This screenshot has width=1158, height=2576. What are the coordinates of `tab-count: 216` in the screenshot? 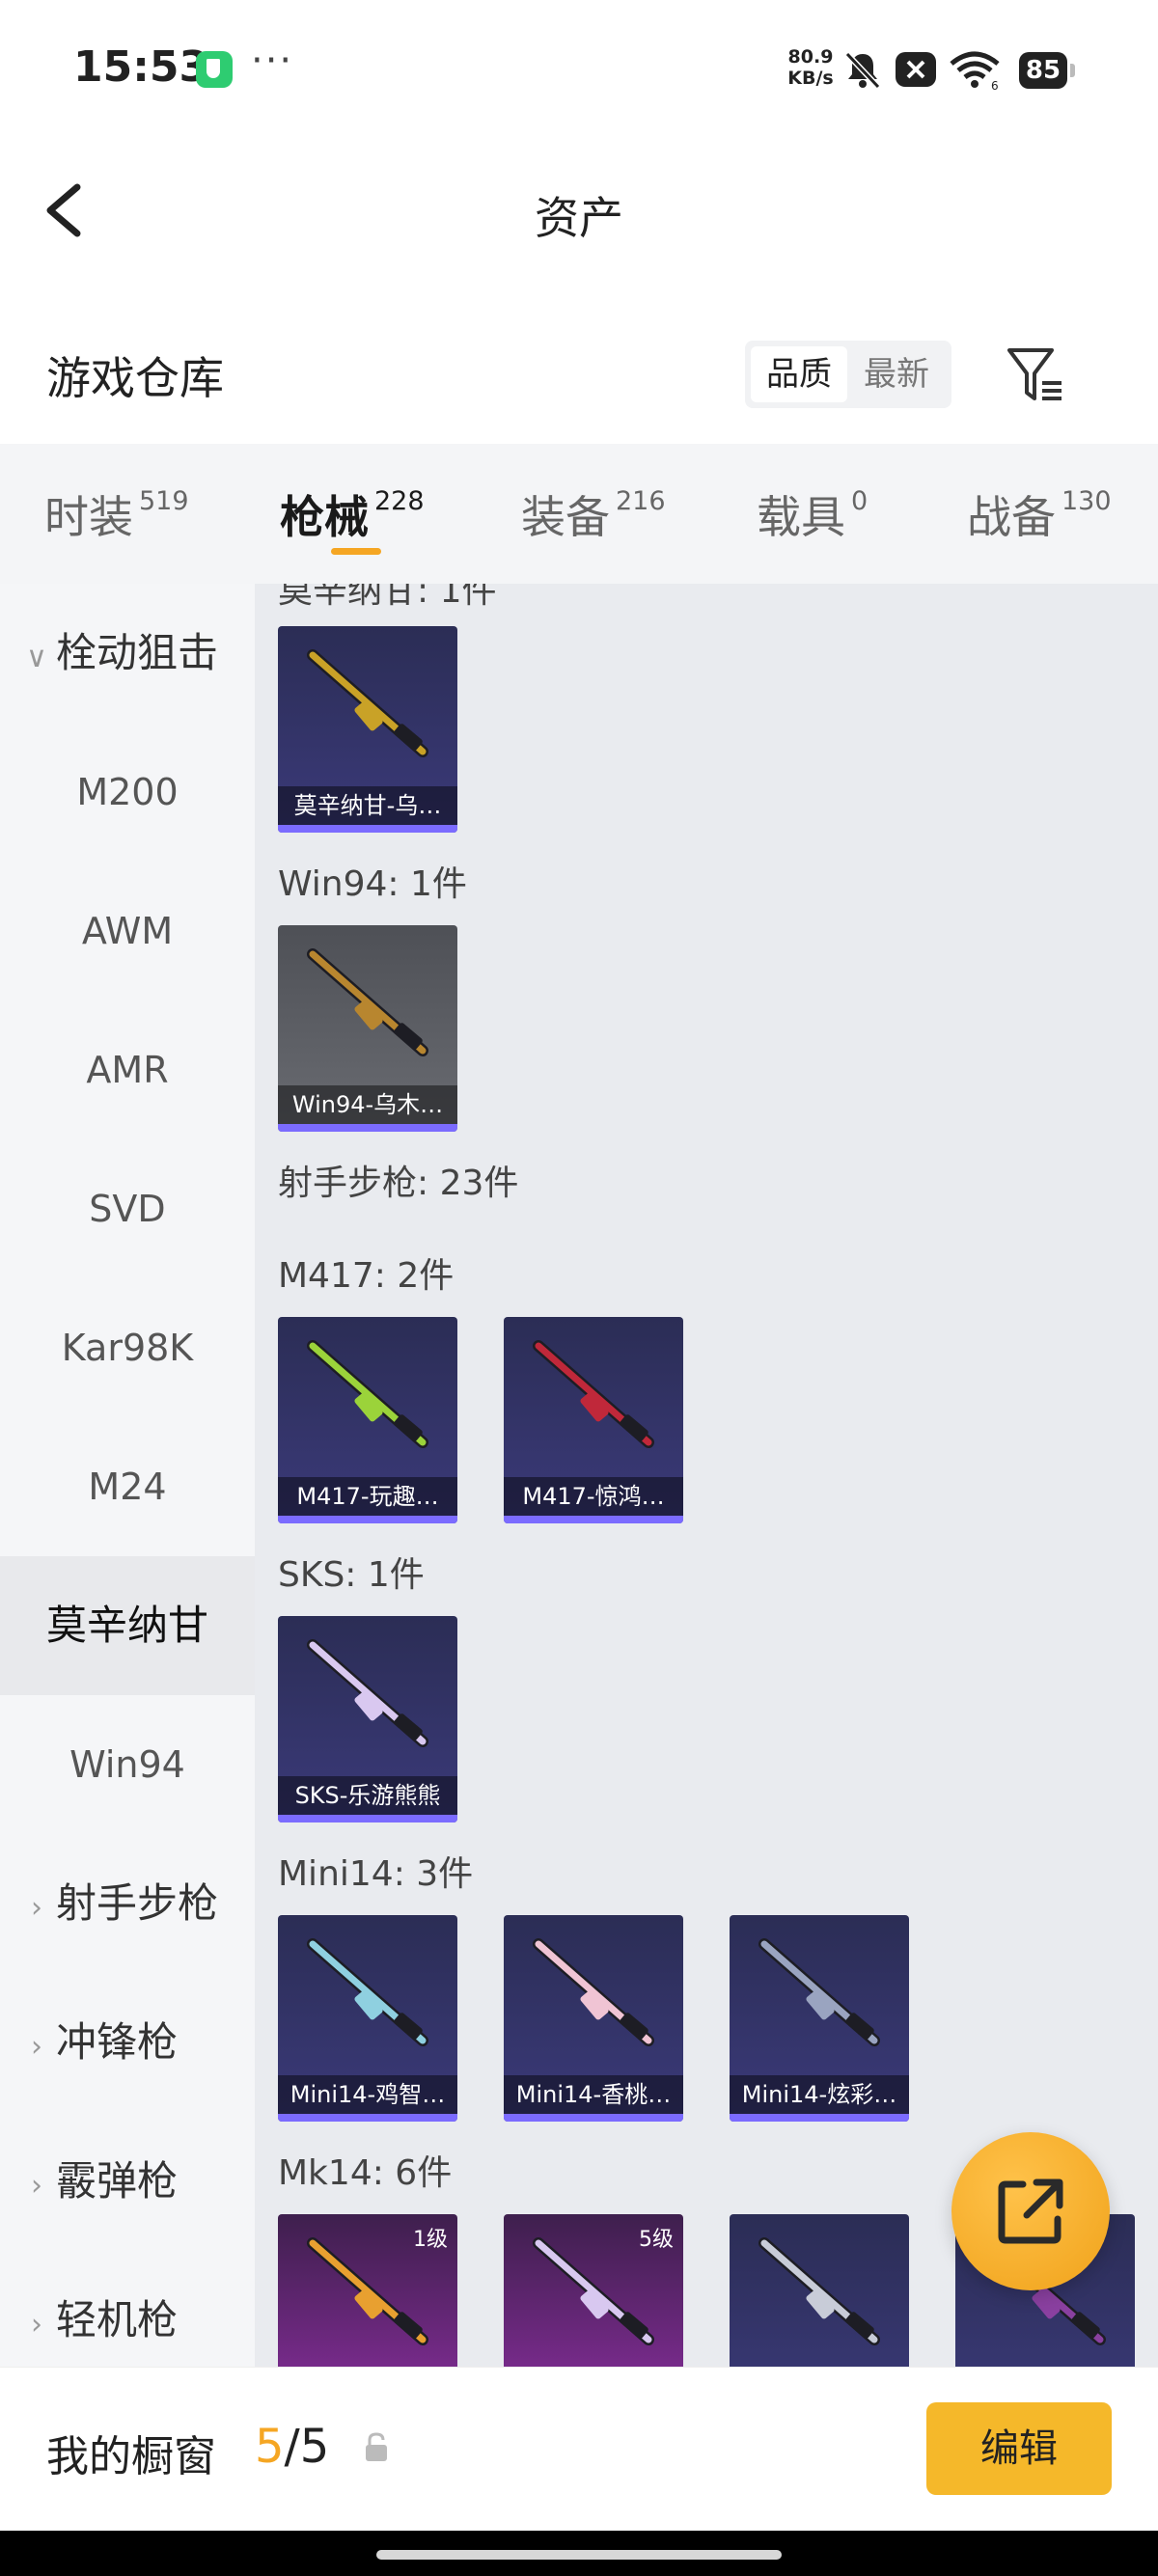 It's located at (641, 501).